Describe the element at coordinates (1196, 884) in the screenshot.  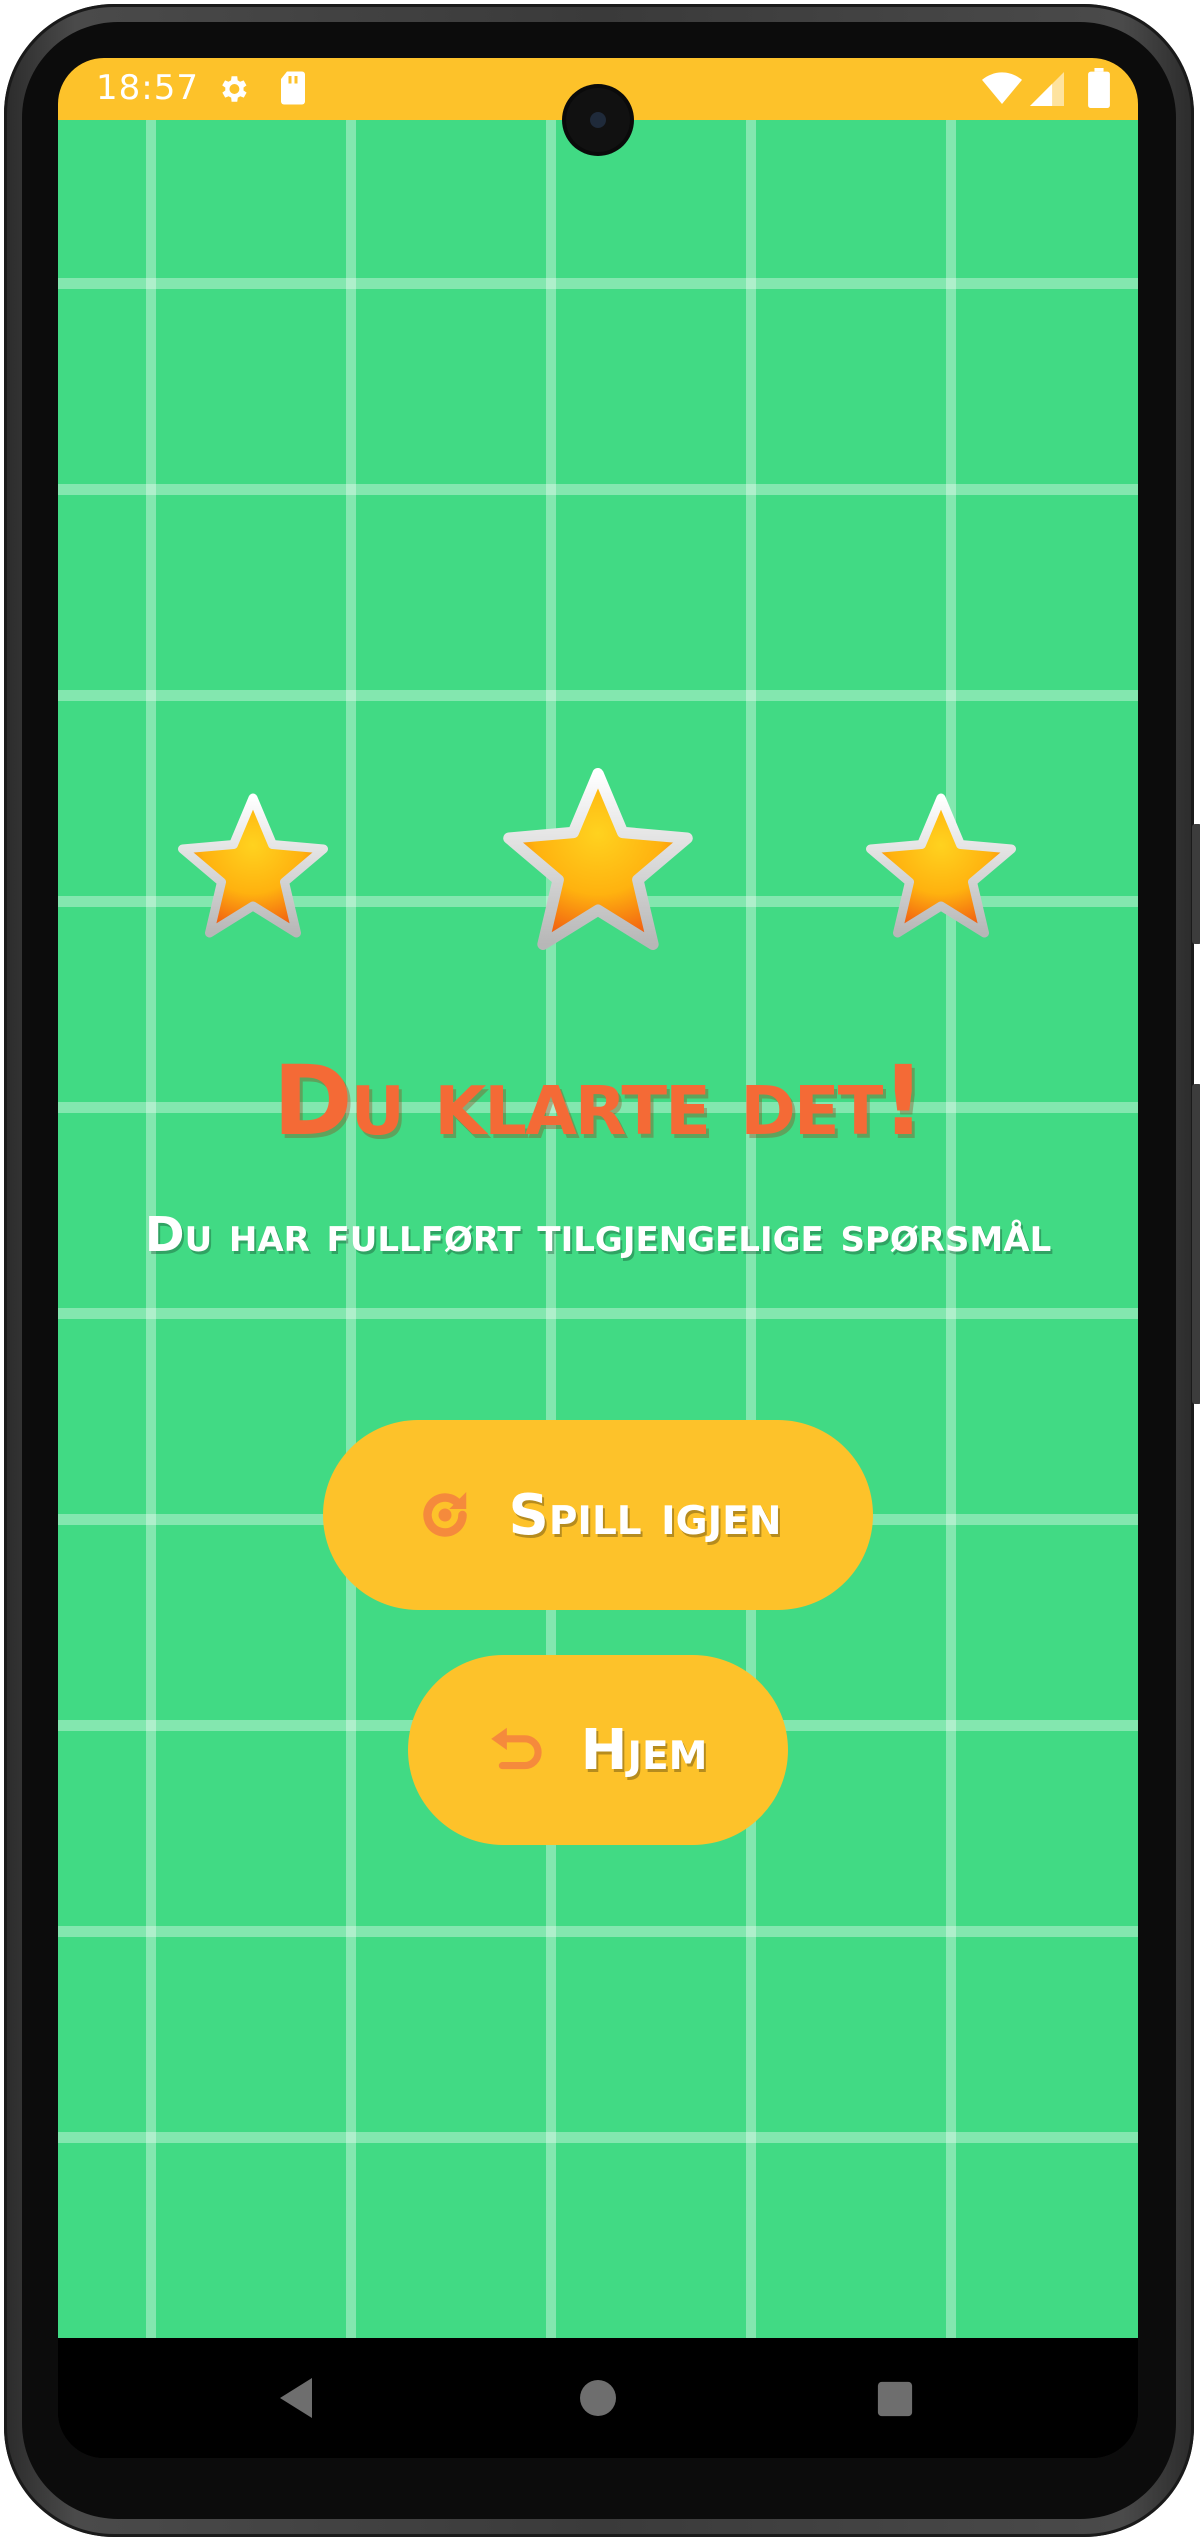
I see `volume-button` at that location.